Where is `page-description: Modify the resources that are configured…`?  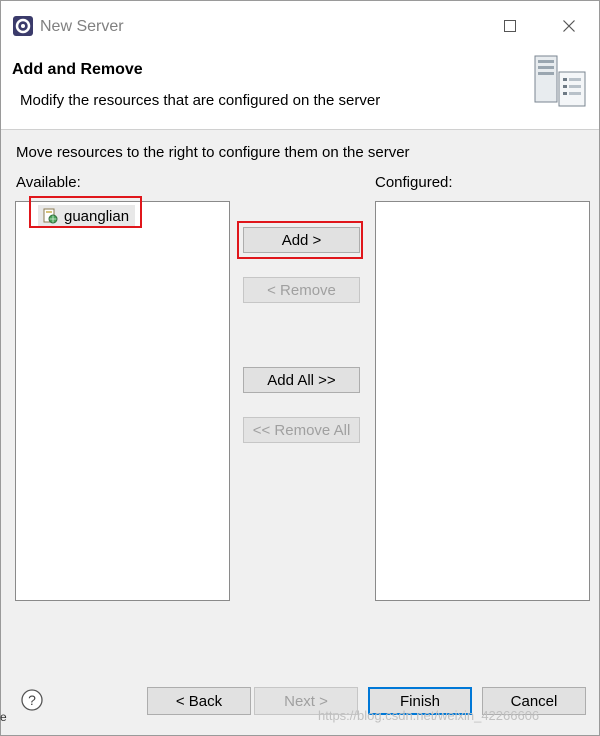
page-description: Modify the resources that are configured… is located at coordinates (200, 100).